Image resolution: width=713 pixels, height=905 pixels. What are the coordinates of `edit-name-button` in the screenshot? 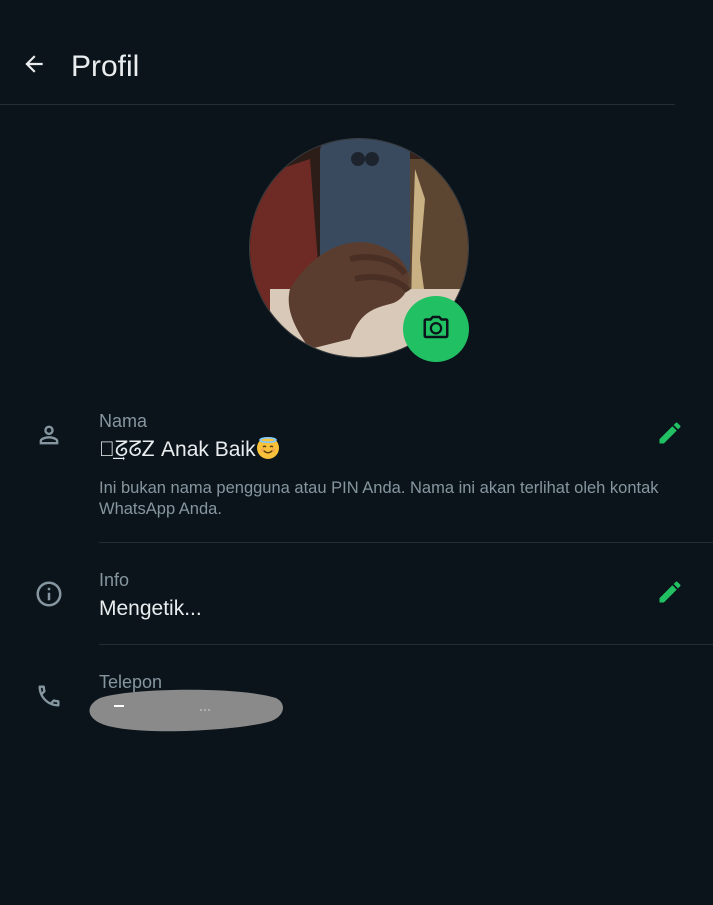 It's located at (670, 435).